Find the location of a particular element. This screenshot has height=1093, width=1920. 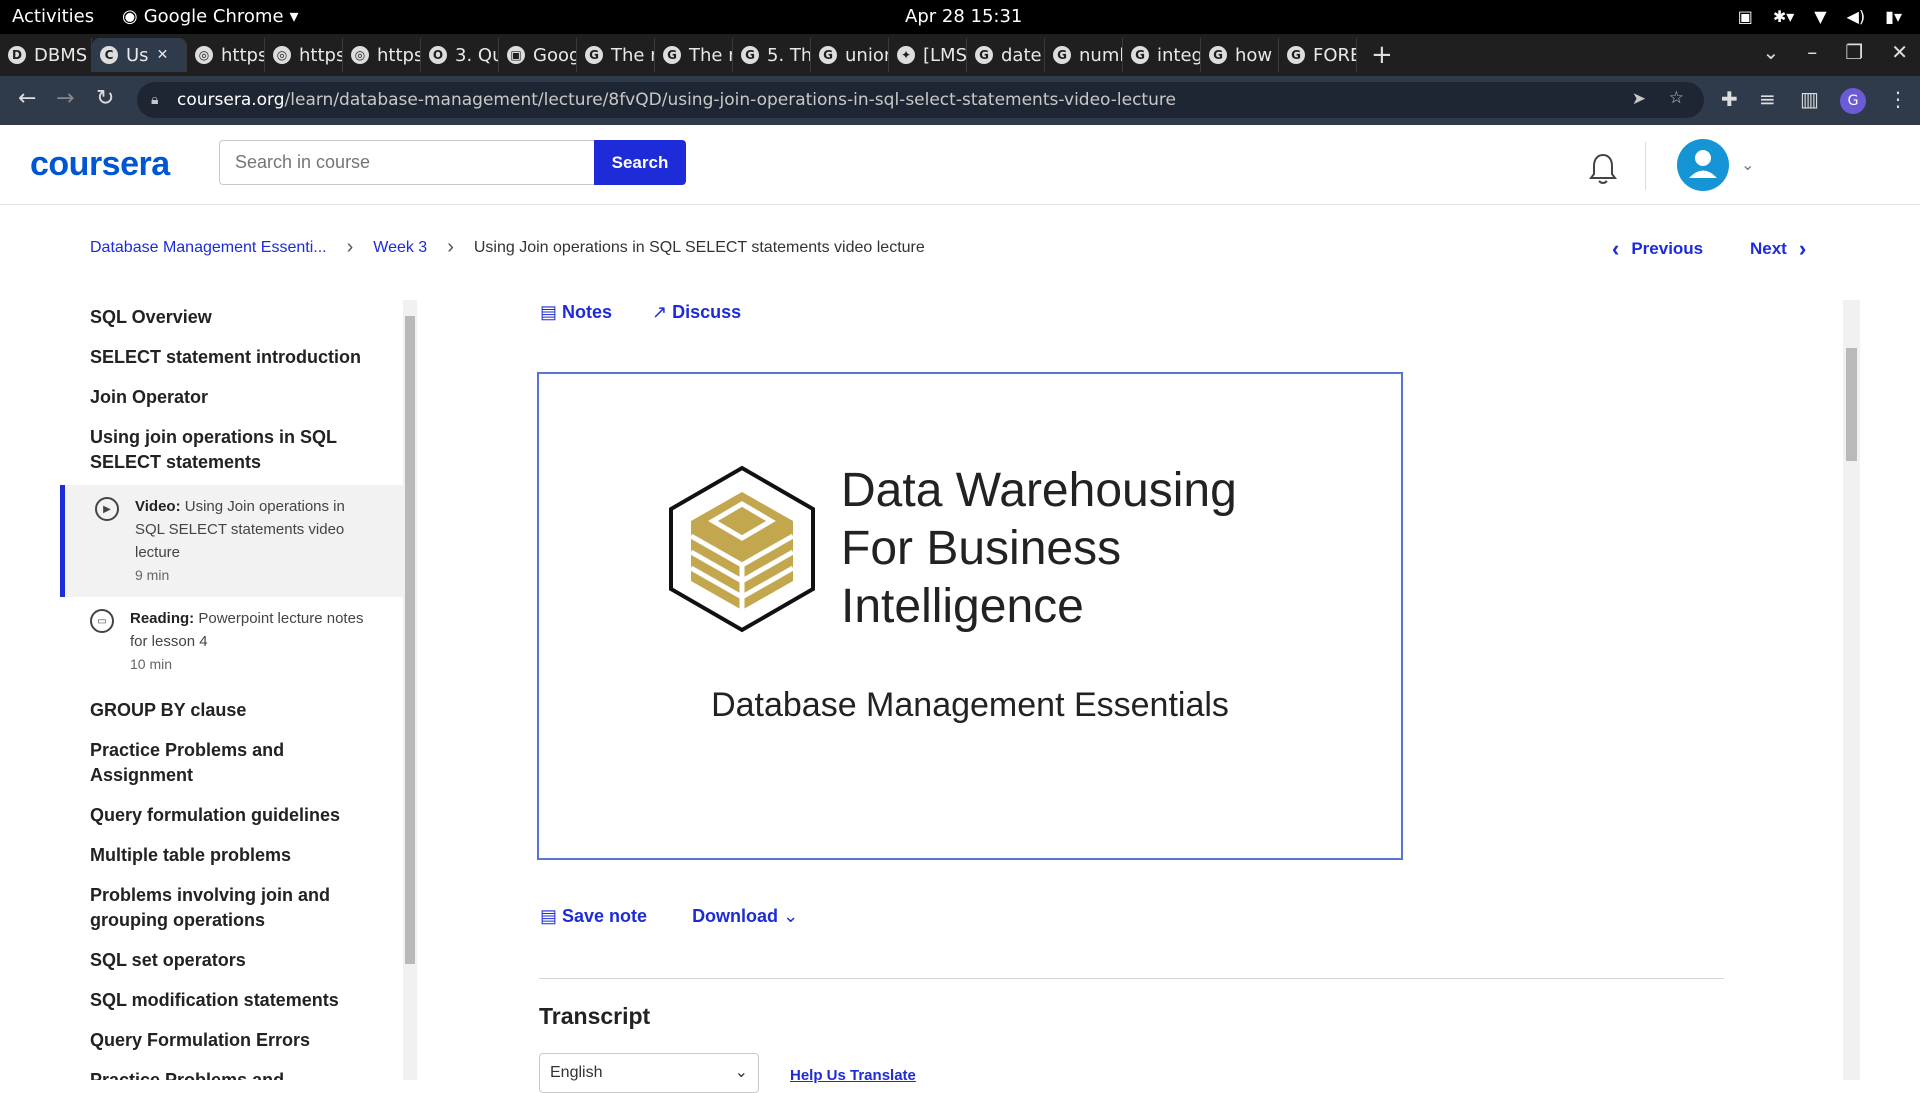

browser-tab: Gunion is located at coordinates (850, 55).